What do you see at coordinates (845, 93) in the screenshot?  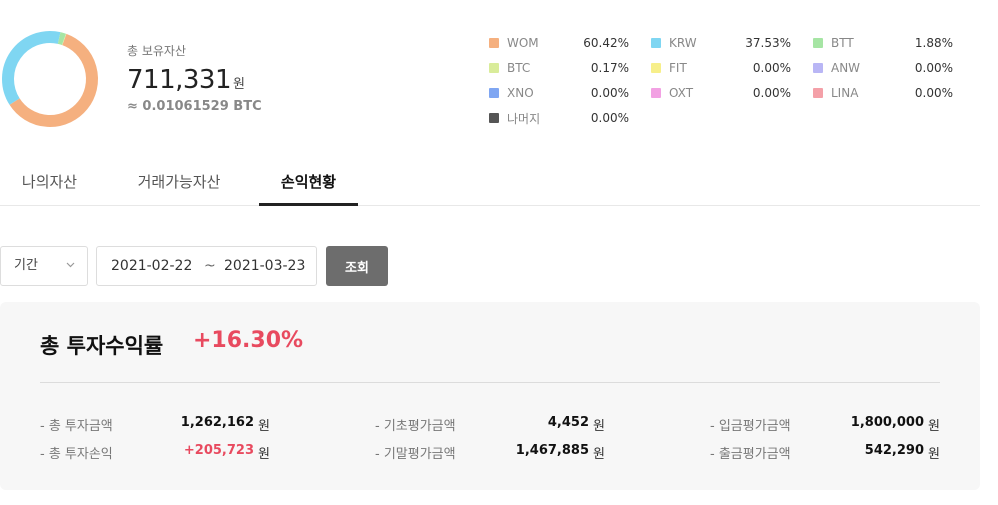 I see `legend-name: LINA` at bounding box center [845, 93].